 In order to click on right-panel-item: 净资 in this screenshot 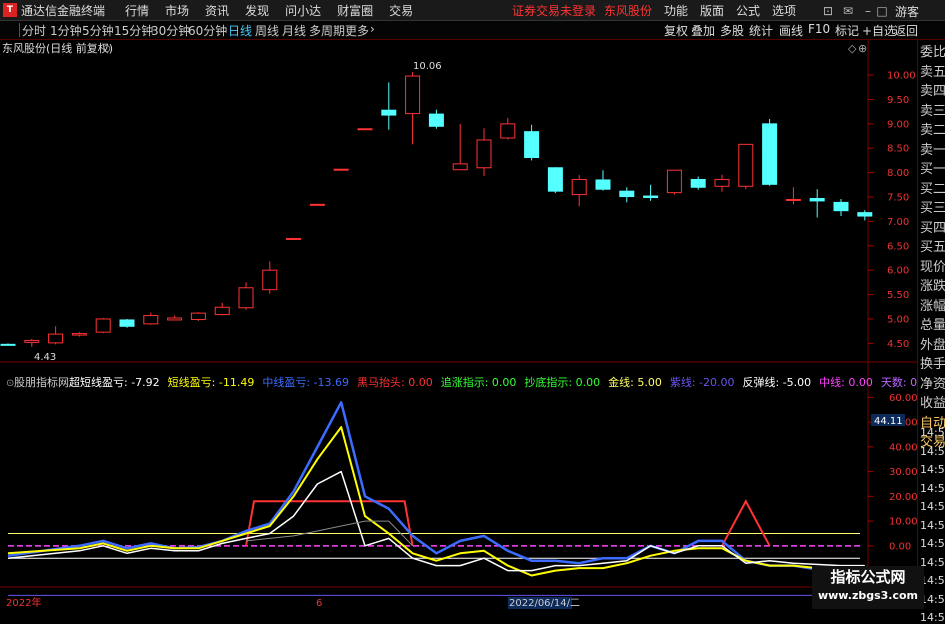, I will do `click(932, 382)`.